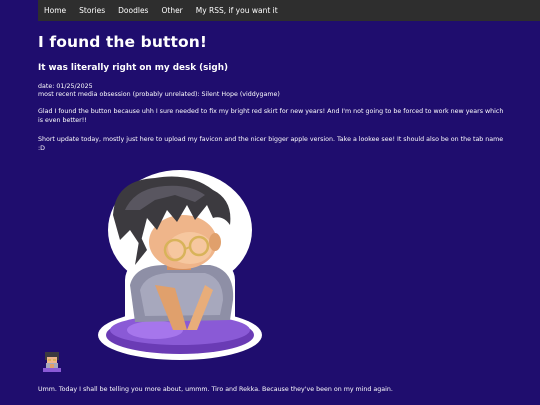 The width and height of the screenshot is (540, 405). I want to click on nav-link-rss: My RSS, if you want it, so click(237, 10).